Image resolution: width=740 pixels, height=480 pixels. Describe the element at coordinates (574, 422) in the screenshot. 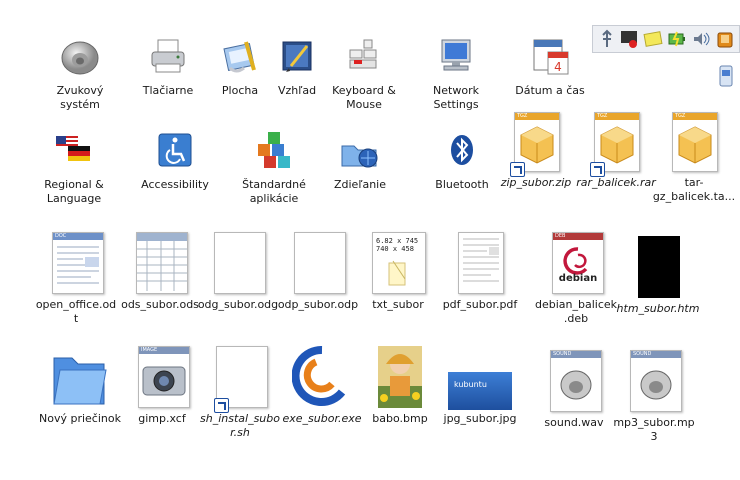

I see `item-label: sound.wav` at that location.